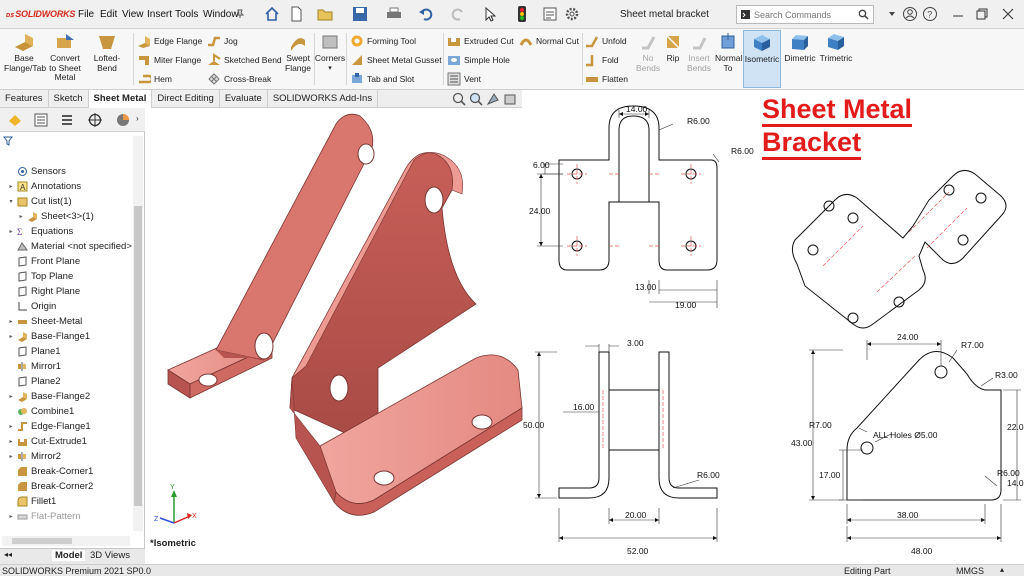 Image resolution: width=1024 pixels, height=576 pixels. What do you see at coordinates (606, 41) in the screenshot?
I see `unfold-button: Unfold` at bounding box center [606, 41].